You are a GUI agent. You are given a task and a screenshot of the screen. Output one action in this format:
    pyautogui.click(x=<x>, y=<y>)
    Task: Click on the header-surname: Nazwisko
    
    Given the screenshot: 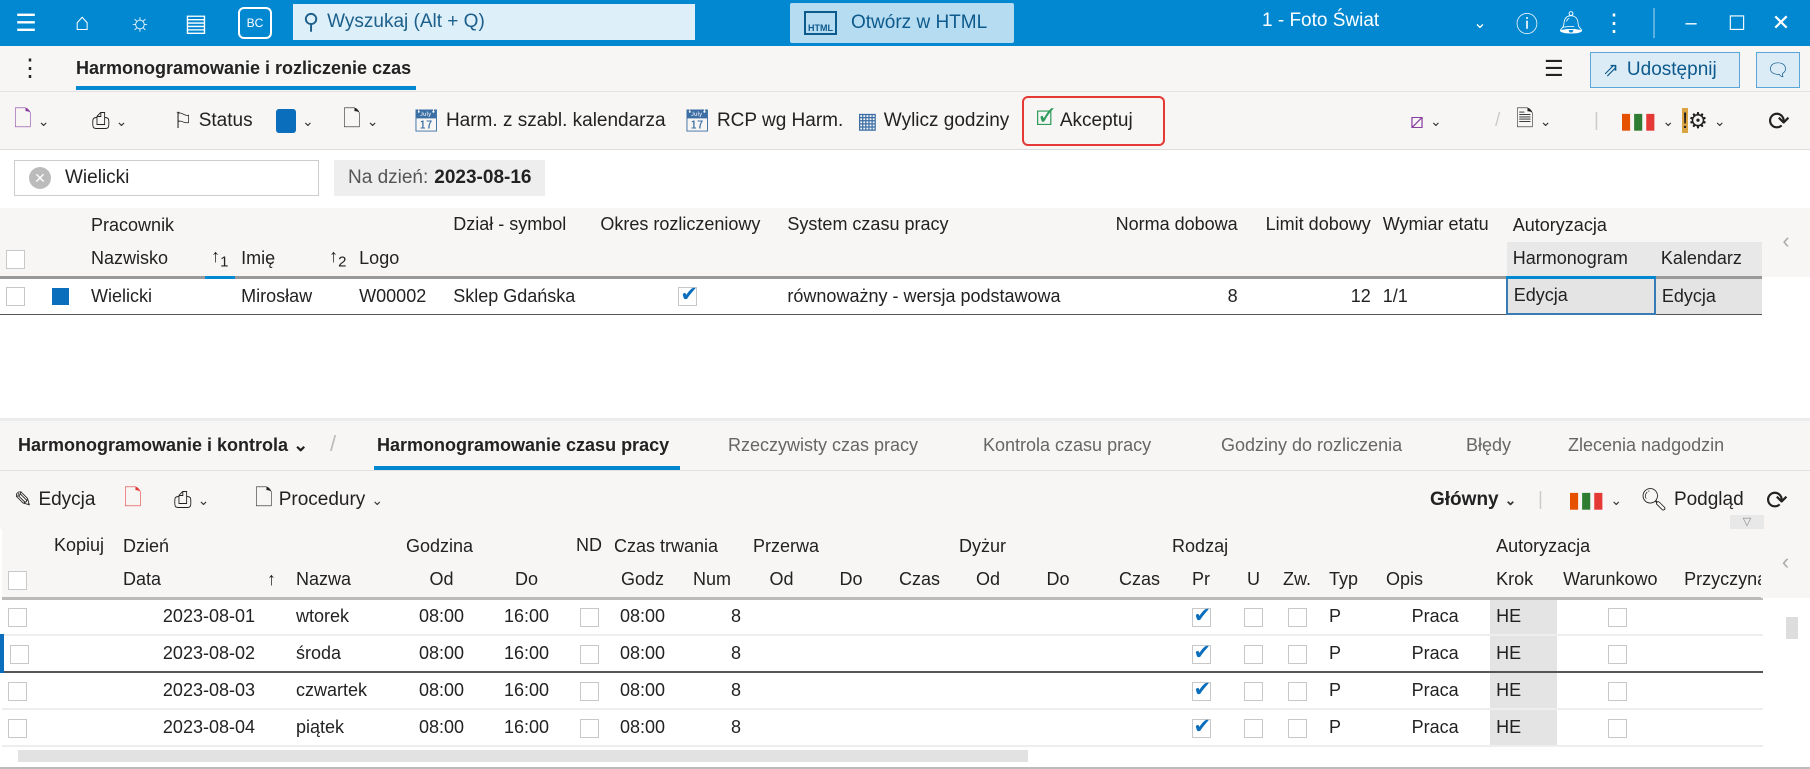 What is the action you would take?
    pyautogui.click(x=145, y=259)
    